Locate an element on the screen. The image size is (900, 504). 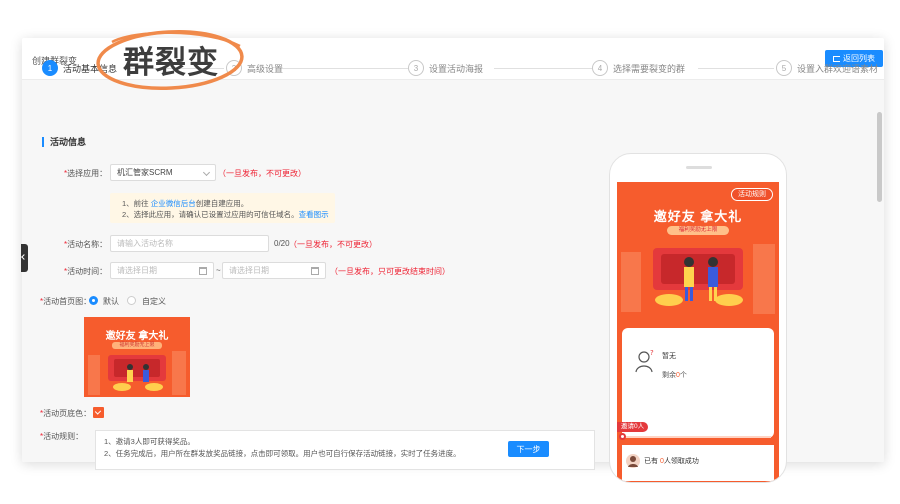
end-date-placeholder: 请选择日期 is located at coordinates (249, 270).